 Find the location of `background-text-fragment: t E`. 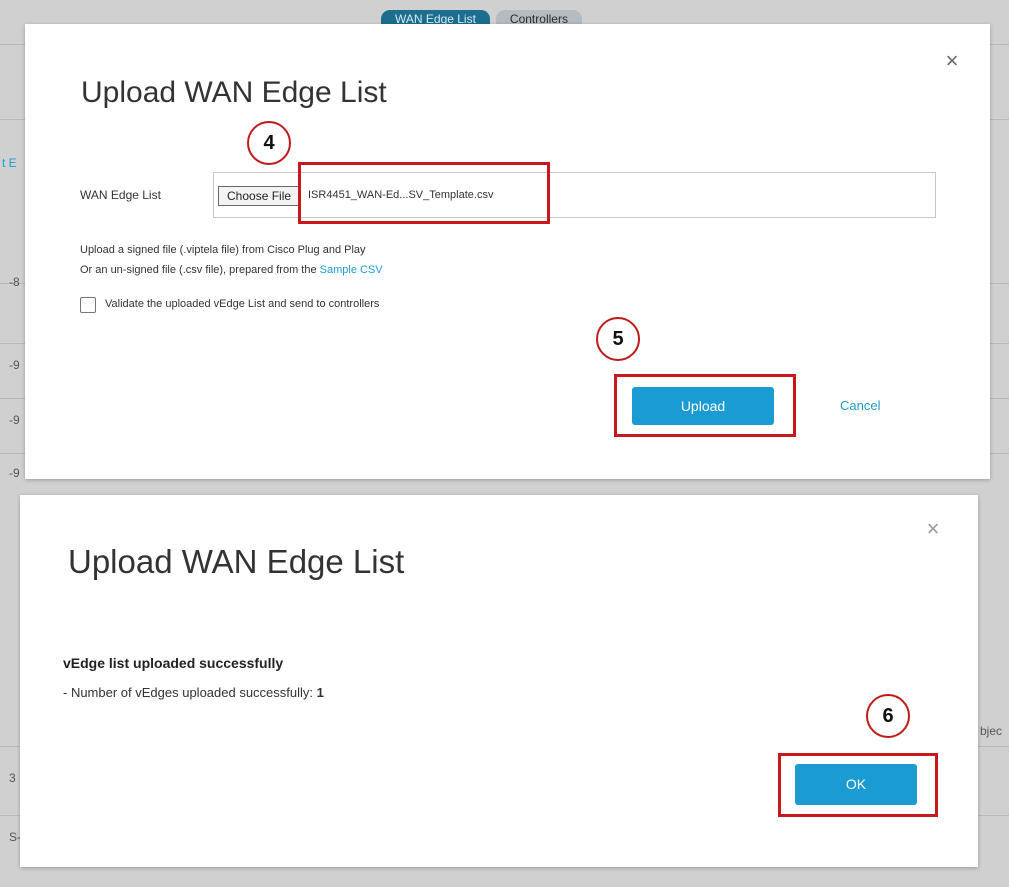

background-text-fragment: t E is located at coordinates (9, 163).